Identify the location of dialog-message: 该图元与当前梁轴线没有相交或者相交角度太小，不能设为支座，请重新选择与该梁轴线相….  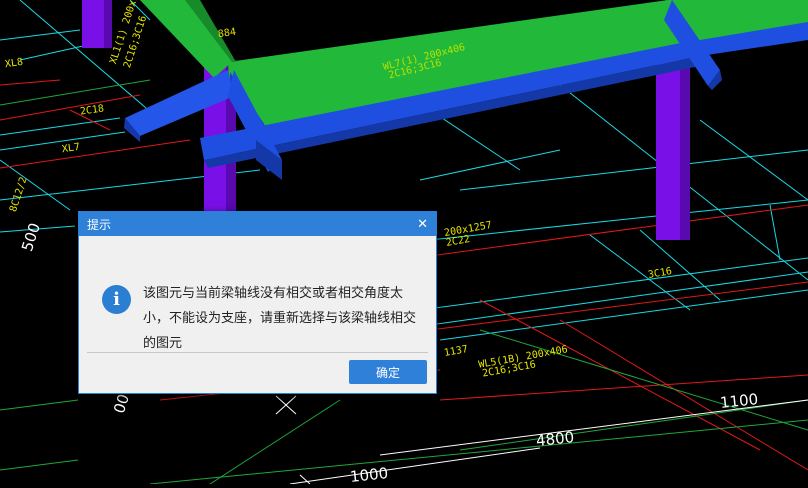
(280, 318).